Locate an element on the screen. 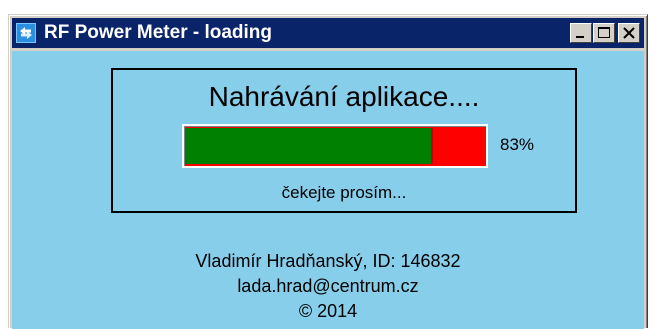 Image resolution: width=656 pixels, height=329 pixels. progress-bar is located at coordinates (335, 146).